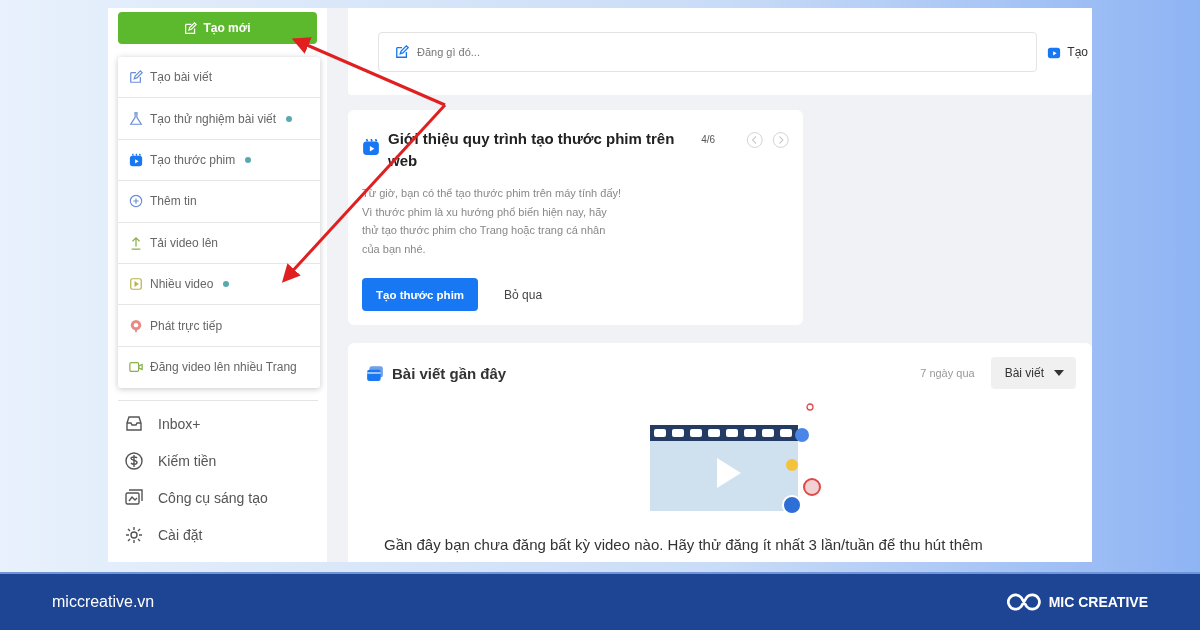  What do you see at coordinates (375, 373) in the screenshot?
I see `posts-icon` at bounding box center [375, 373].